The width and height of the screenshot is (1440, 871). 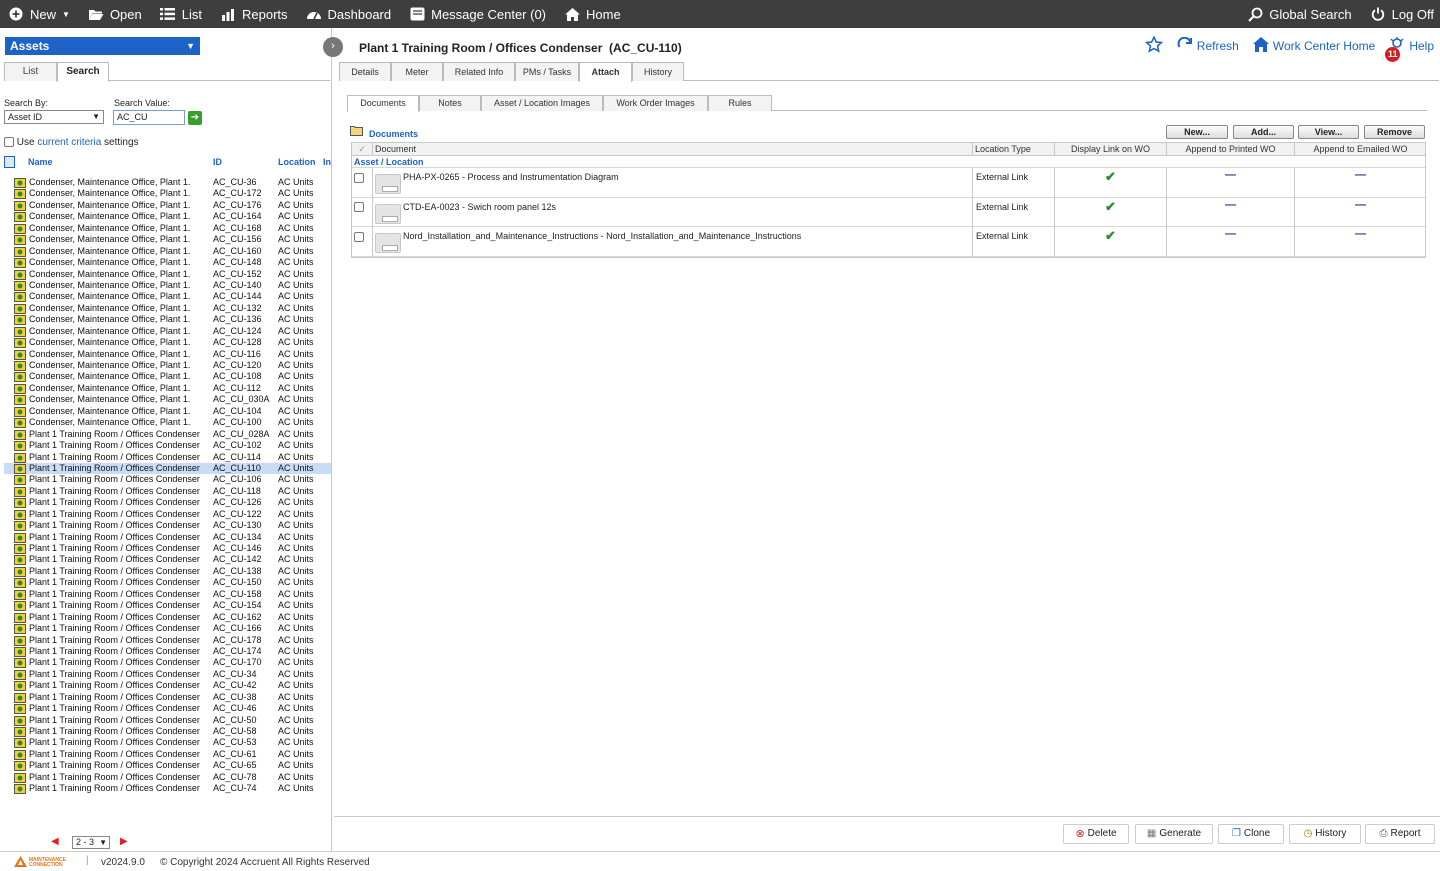 I want to click on col-append-printed: Append to Printed WO, so click(x=1230, y=149).